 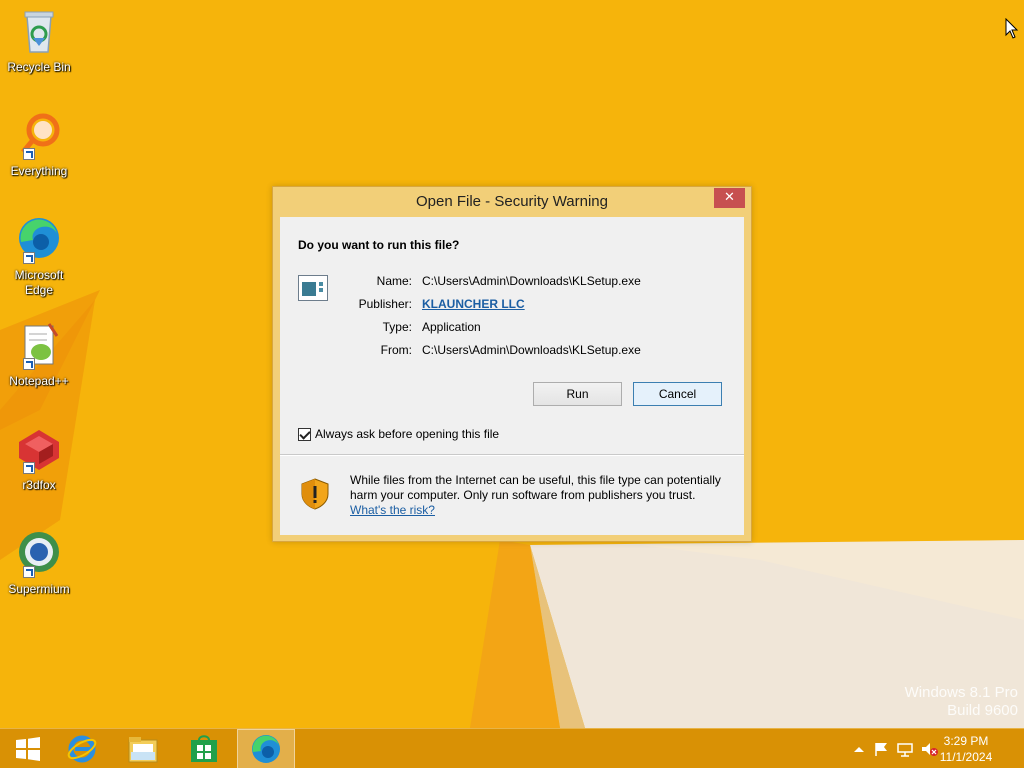 What do you see at coordinates (385, 304) in the screenshot?
I see `publisher-label: Publisher:` at bounding box center [385, 304].